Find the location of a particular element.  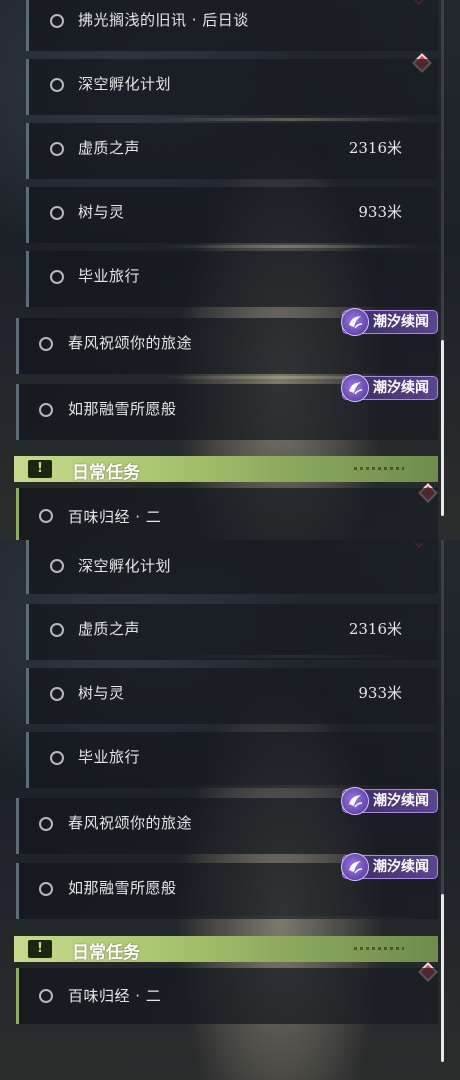

quest-item-past-news: 拂光搁浅的旧讯 · 后日谈 is located at coordinates (232, 25).